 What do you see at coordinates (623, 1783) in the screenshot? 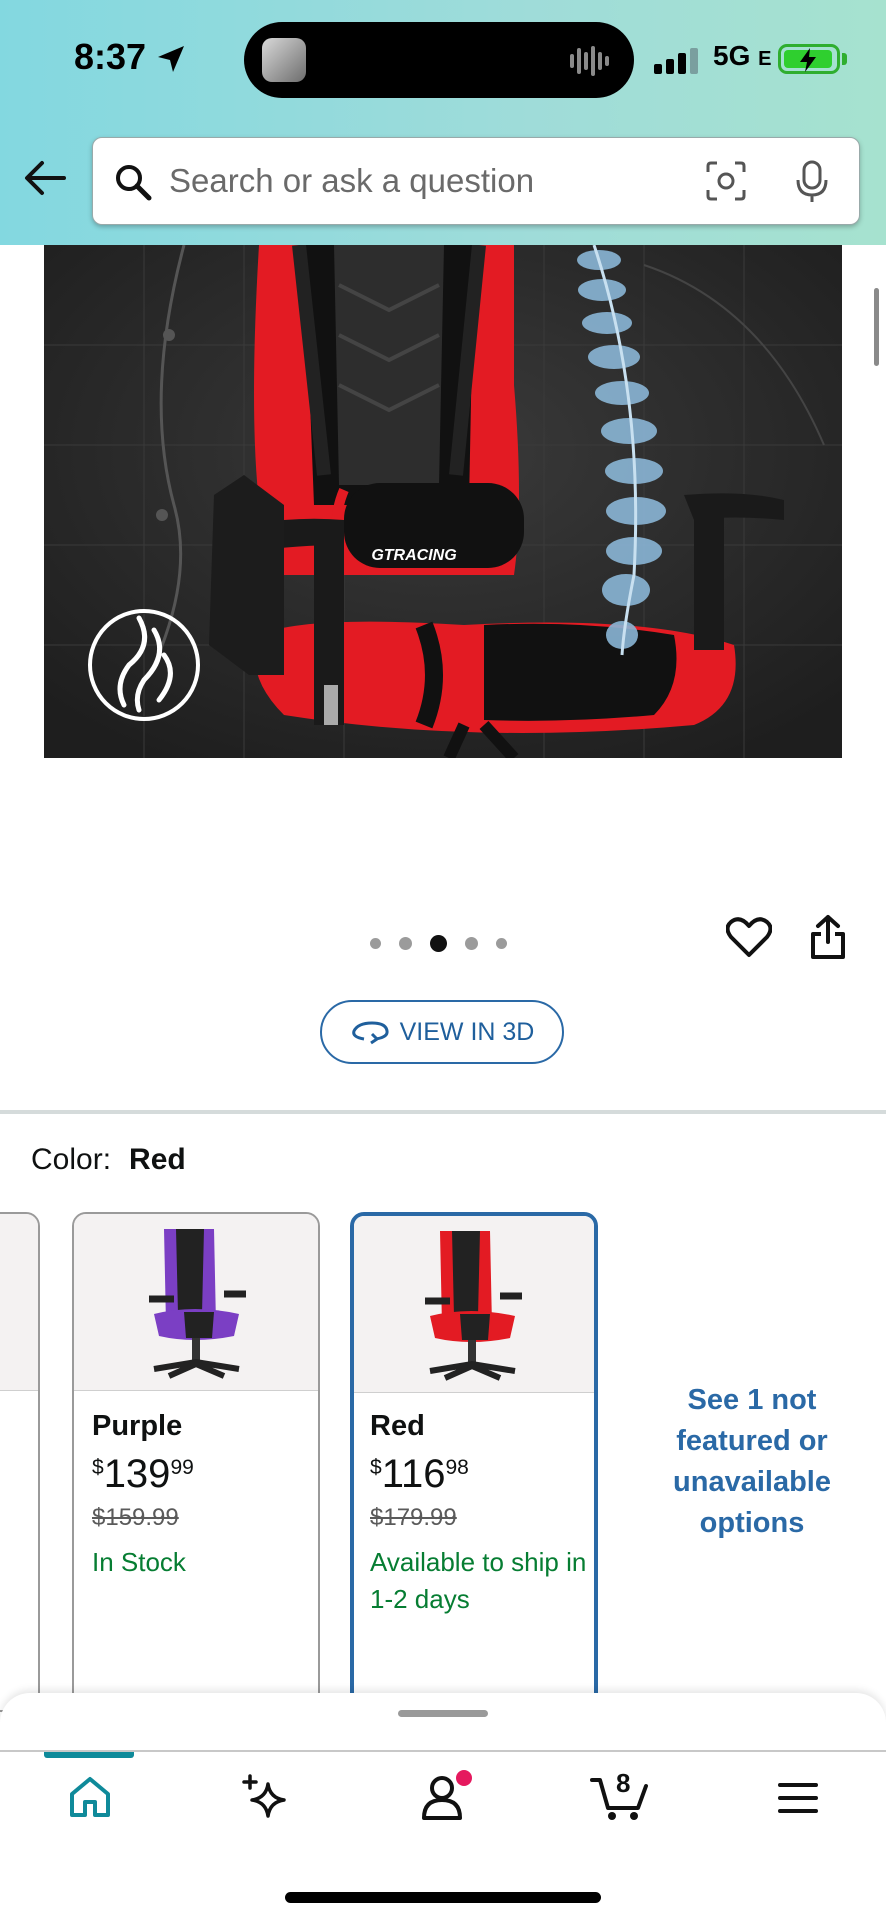
I see `cart-count: 8` at bounding box center [623, 1783].